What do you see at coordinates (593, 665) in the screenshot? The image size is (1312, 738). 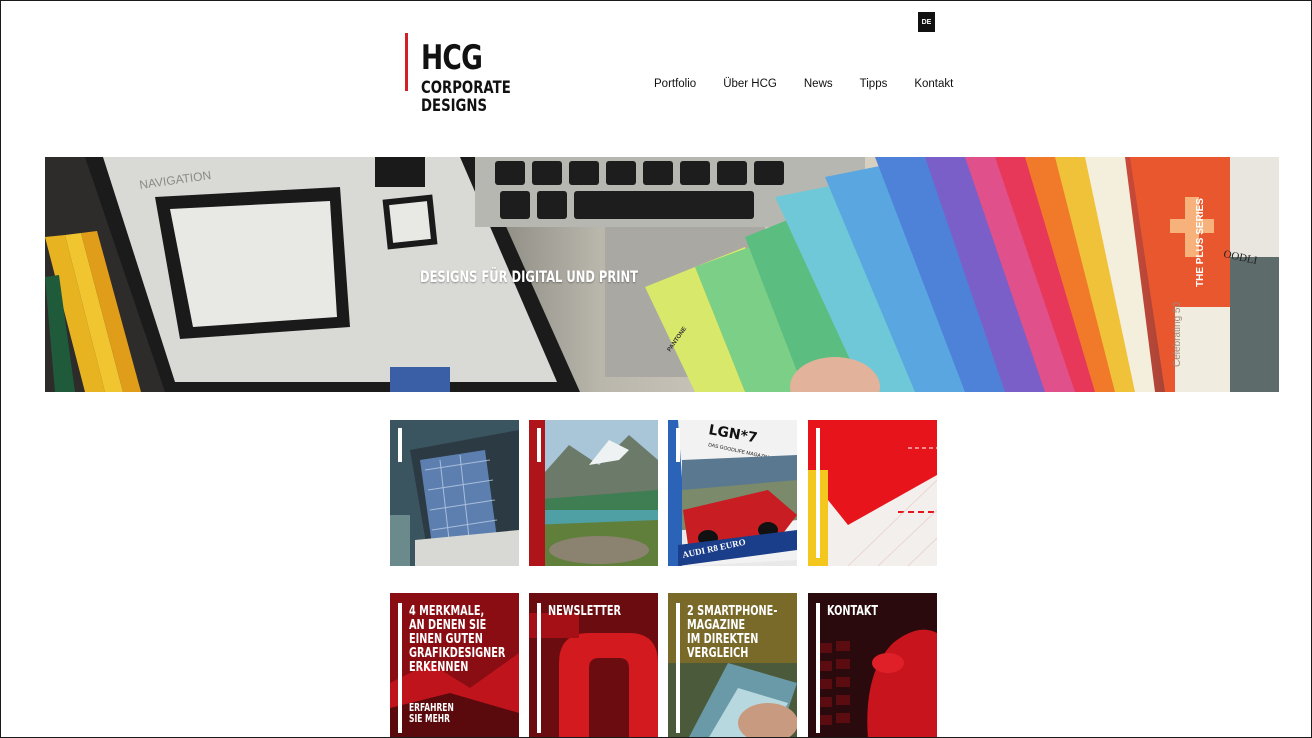 I see `teaser-newsletter: NEWSLETTER` at bounding box center [593, 665].